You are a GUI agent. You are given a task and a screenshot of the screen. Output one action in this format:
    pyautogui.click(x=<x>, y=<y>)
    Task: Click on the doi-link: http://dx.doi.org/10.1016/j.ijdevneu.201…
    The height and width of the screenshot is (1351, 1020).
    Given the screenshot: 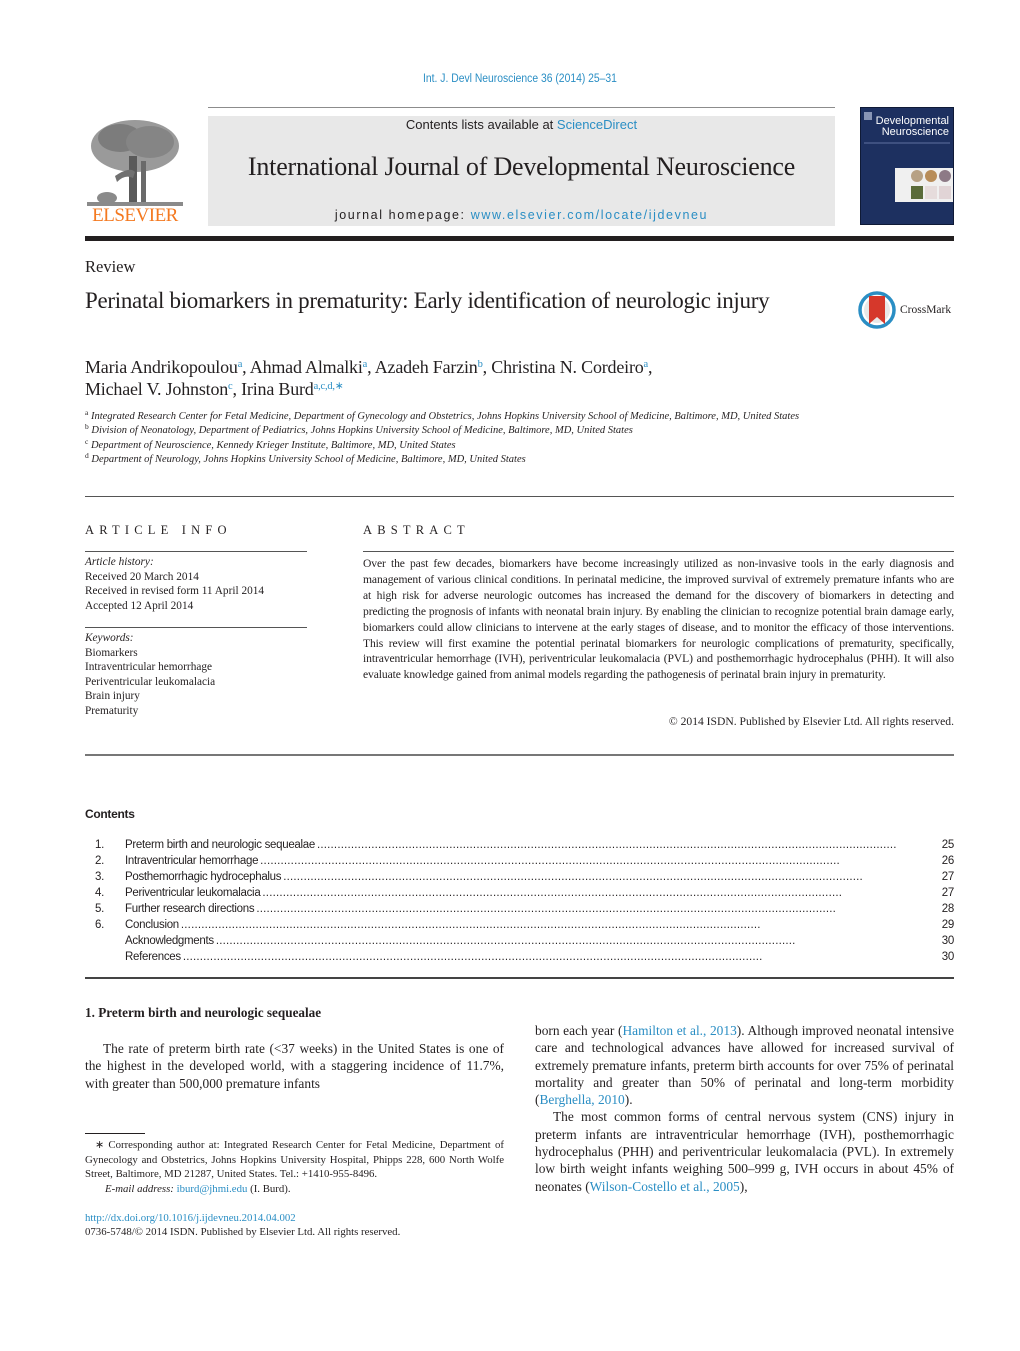 What is the action you would take?
    pyautogui.click(x=190, y=1218)
    